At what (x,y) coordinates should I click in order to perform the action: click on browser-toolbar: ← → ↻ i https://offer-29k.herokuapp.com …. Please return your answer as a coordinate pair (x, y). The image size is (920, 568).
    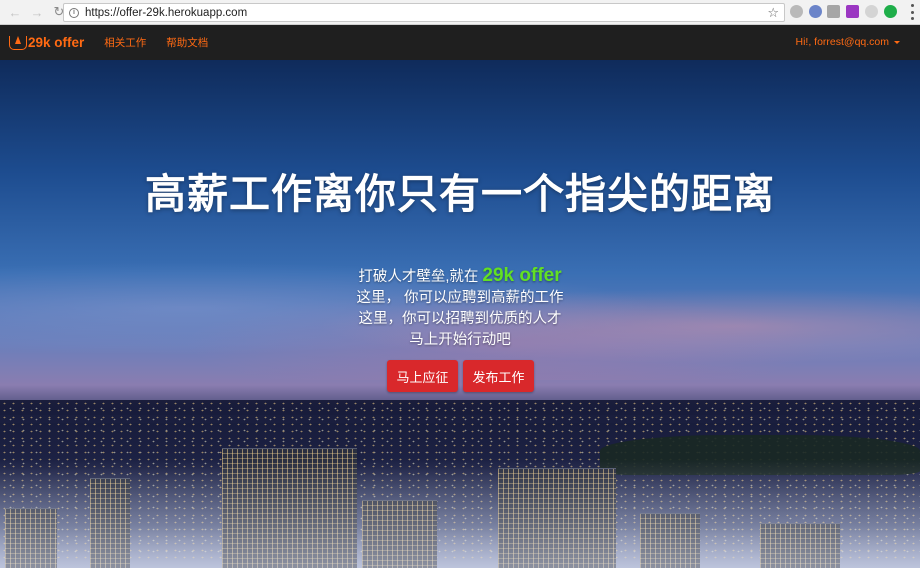
    Looking at the image, I should click on (460, 12).